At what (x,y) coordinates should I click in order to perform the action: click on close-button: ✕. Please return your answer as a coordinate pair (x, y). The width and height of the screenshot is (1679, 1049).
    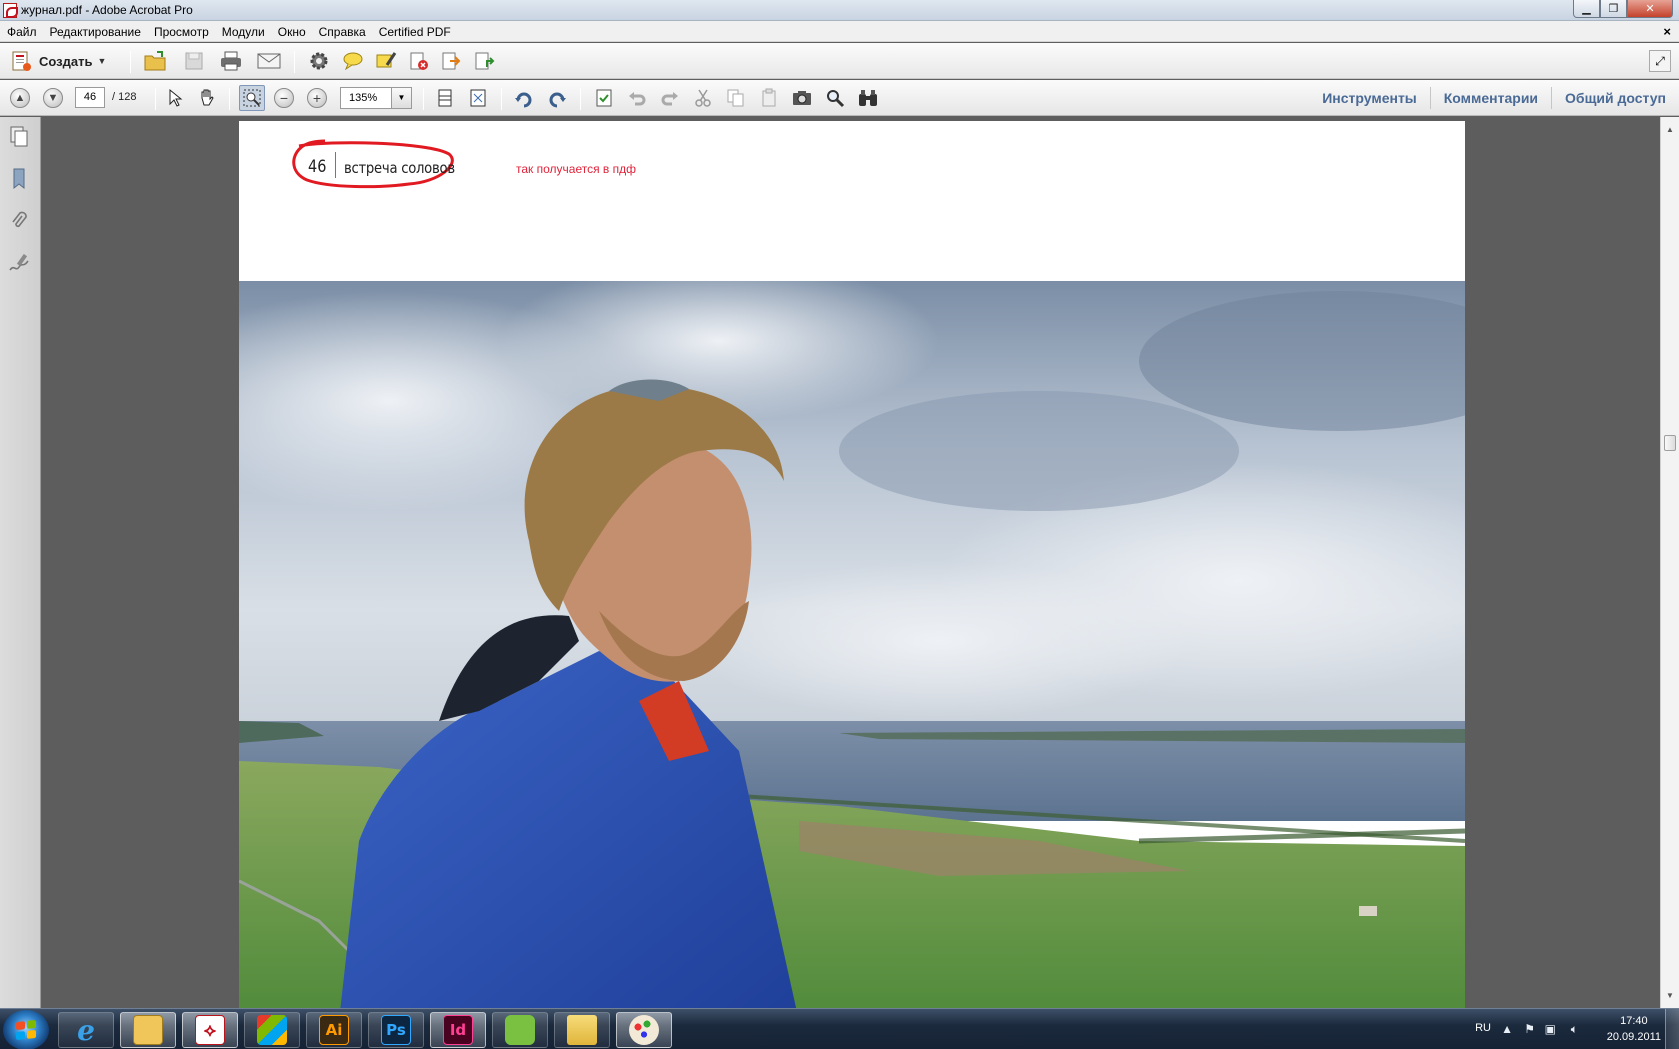
    Looking at the image, I should click on (1650, 9).